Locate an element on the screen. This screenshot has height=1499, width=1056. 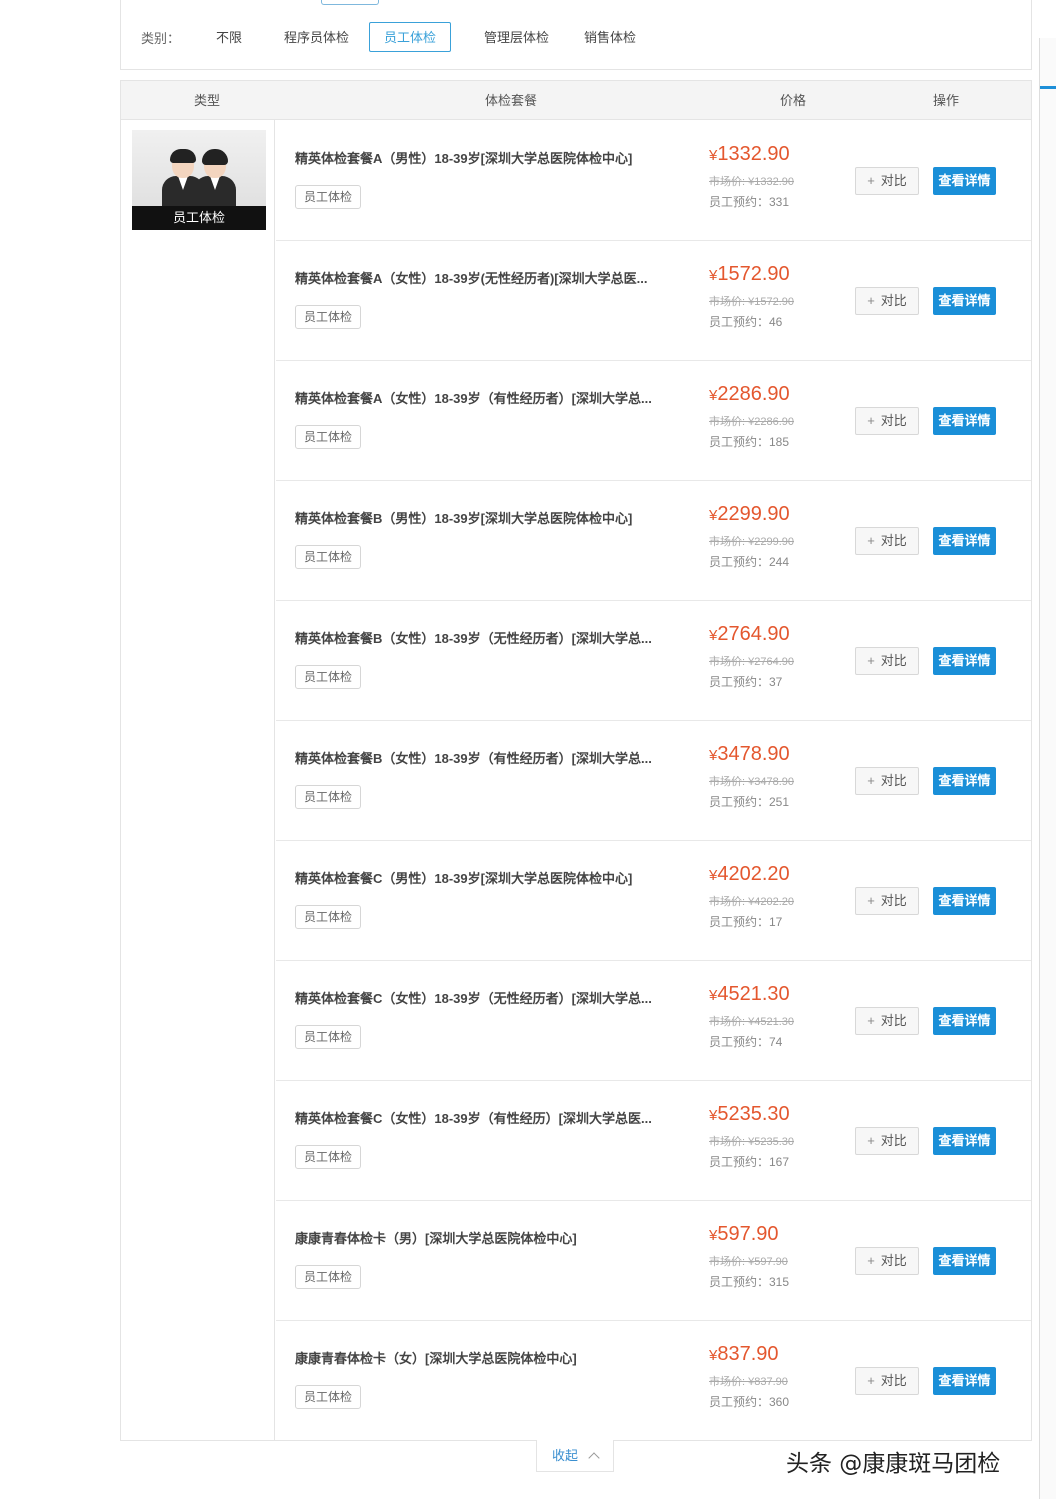
category-filter-bar: 类别： 不限 程序员体检 员工体检 管理层体检 销售体检 is located at coordinates (576, 35).